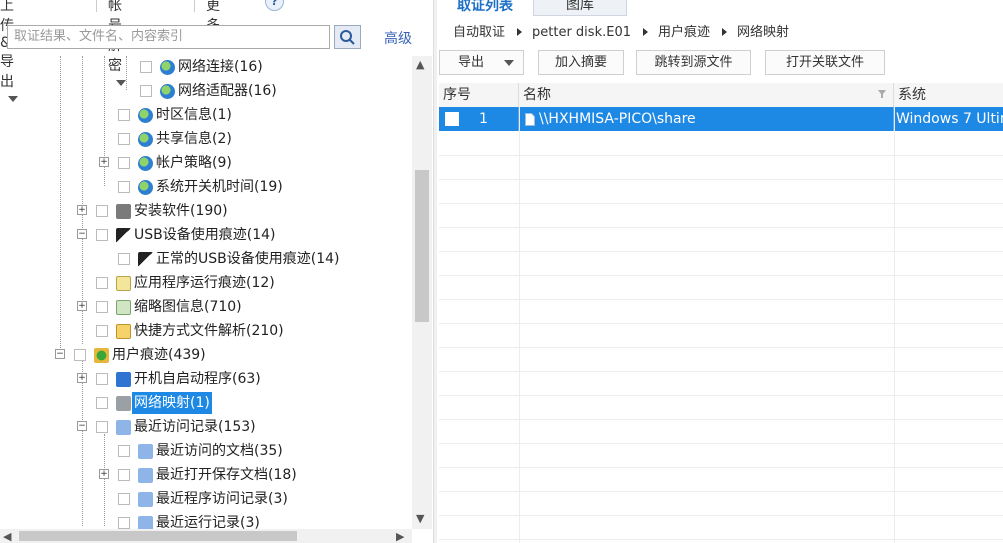  I want to click on install-icon, so click(123, 211).